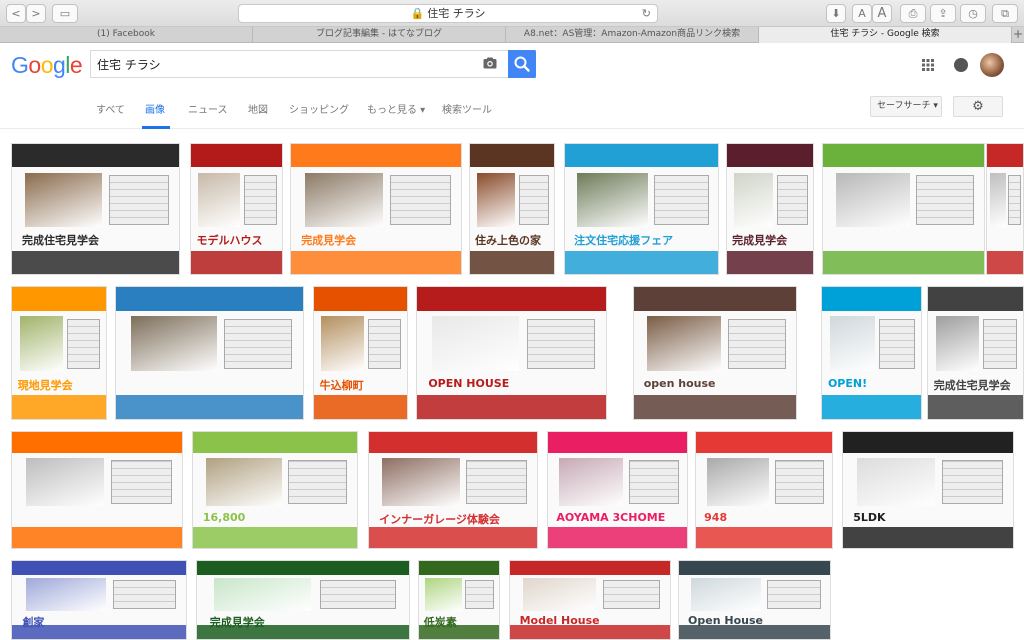 The image size is (1024, 640). Describe the element at coordinates (646, 13) in the screenshot. I see `reload-icon: ↻` at that location.